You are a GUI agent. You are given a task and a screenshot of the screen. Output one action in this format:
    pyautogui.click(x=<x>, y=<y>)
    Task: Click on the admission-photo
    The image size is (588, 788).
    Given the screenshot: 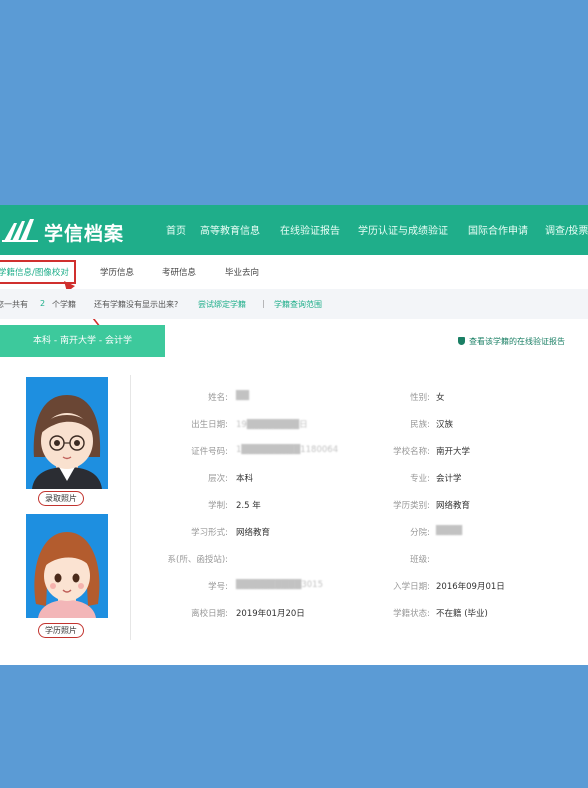 What is the action you would take?
    pyautogui.click(x=67, y=433)
    